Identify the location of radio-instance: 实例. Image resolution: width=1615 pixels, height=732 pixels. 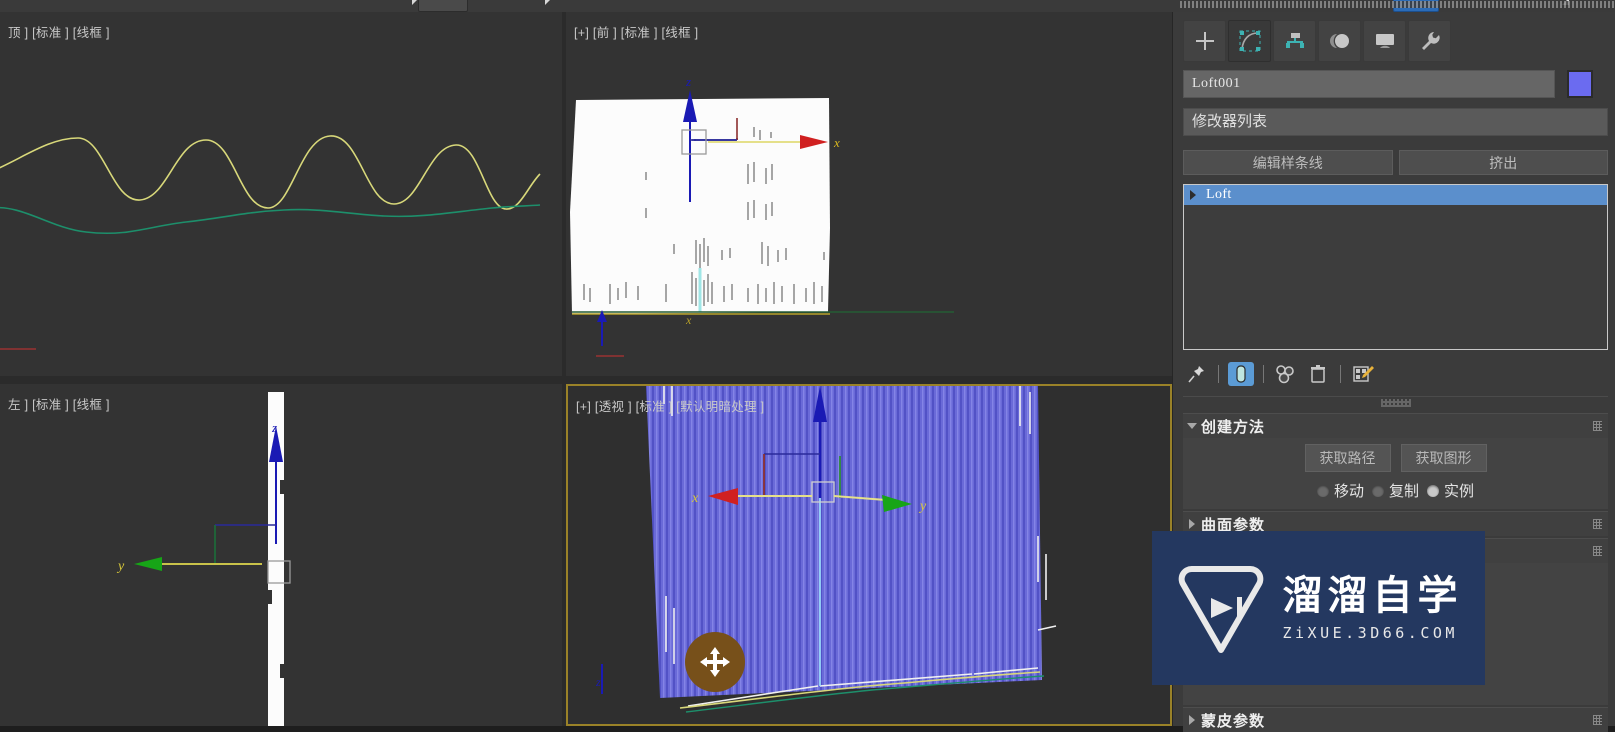
(1450, 490).